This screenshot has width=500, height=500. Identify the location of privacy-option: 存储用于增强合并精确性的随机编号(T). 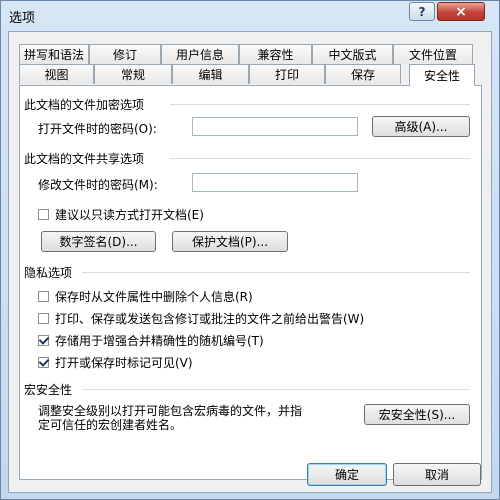
(151, 340).